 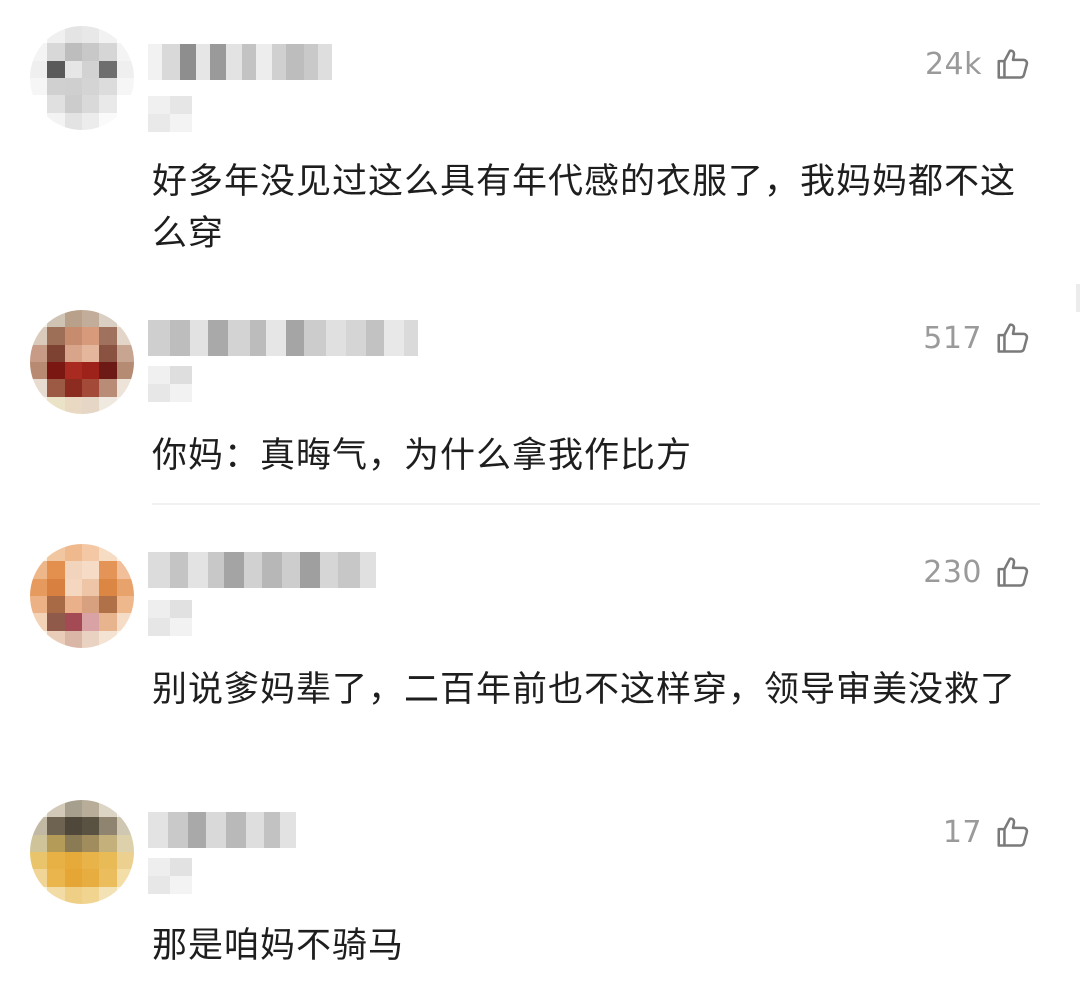 What do you see at coordinates (978, 64) in the screenshot?
I see `like-control: 24k` at bounding box center [978, 64].